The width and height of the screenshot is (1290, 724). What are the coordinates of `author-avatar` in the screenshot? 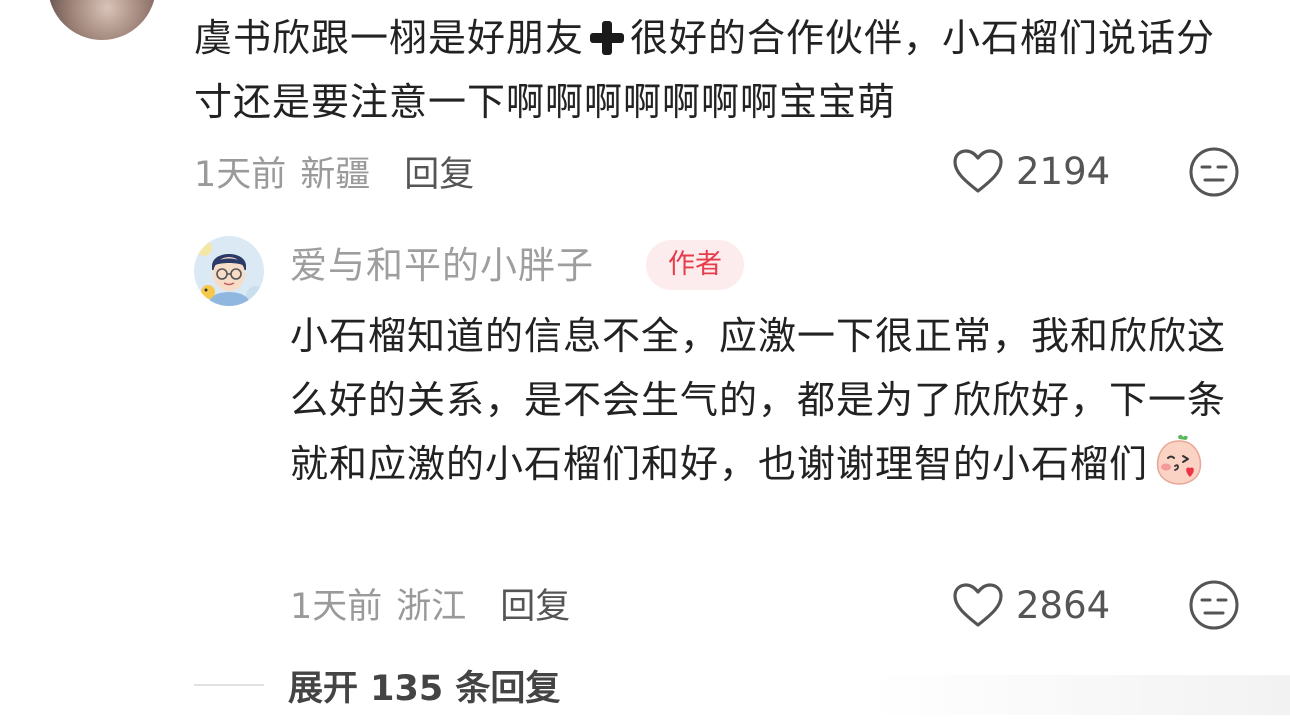 It's located at (229, 271).